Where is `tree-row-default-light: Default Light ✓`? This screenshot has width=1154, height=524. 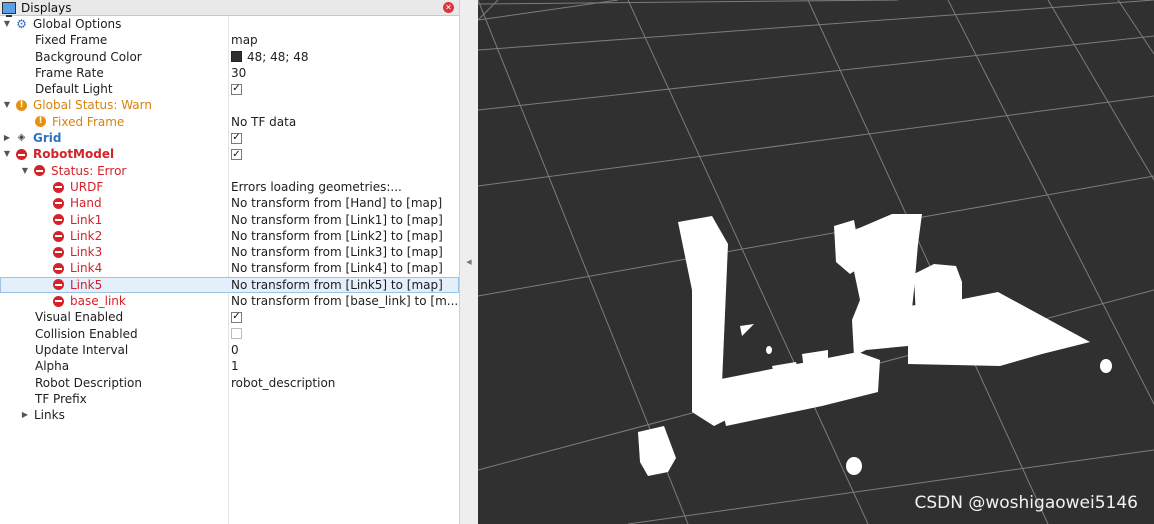
tree-row-default-light: Default Light ✓ is located at coordinates (229, 89).